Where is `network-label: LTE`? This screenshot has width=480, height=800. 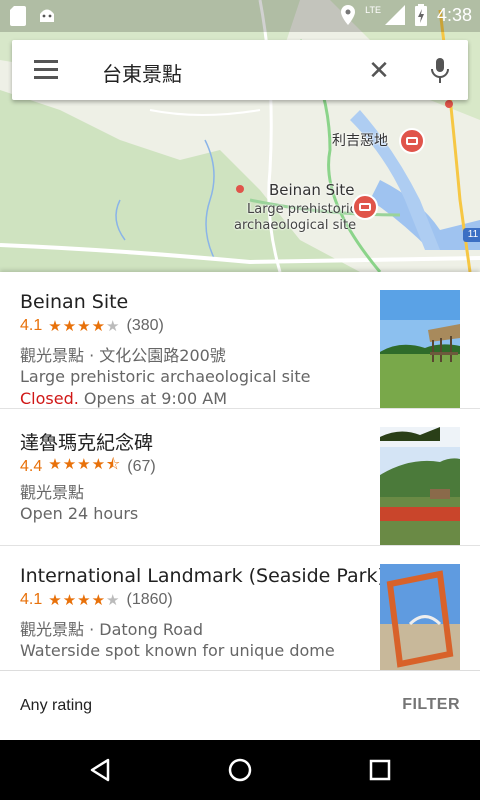
network-label: LTE is located at coordinates (373, 10).